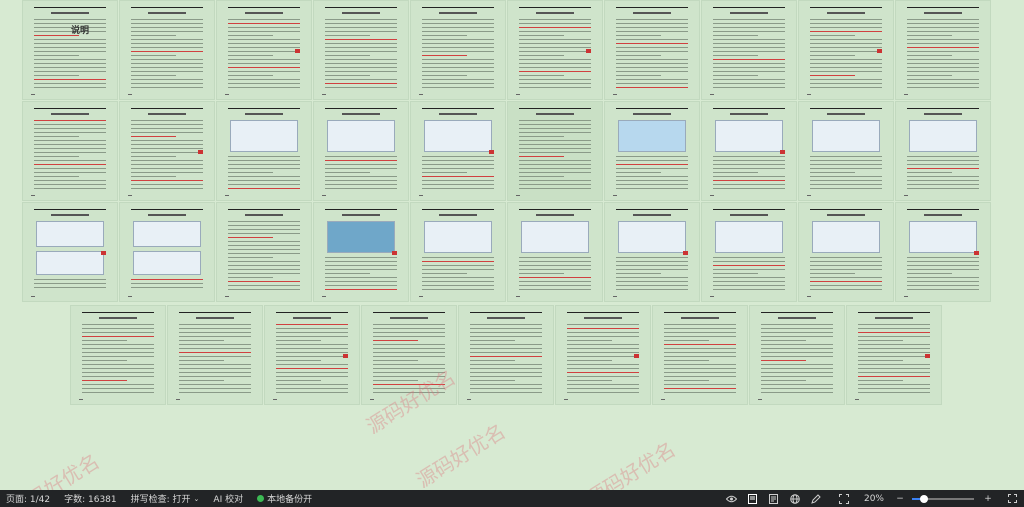  What do you see at coordinates (816, 498) in the screenshot?
I see `pen-icon` at bounding box center [816, 498].